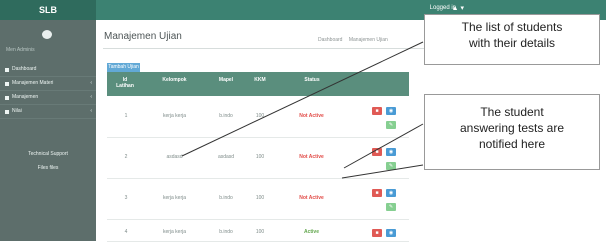 This screenshot has width=606, height=242. I want to click on user-menu-icon: ▲ ▾, so click(458, 8).